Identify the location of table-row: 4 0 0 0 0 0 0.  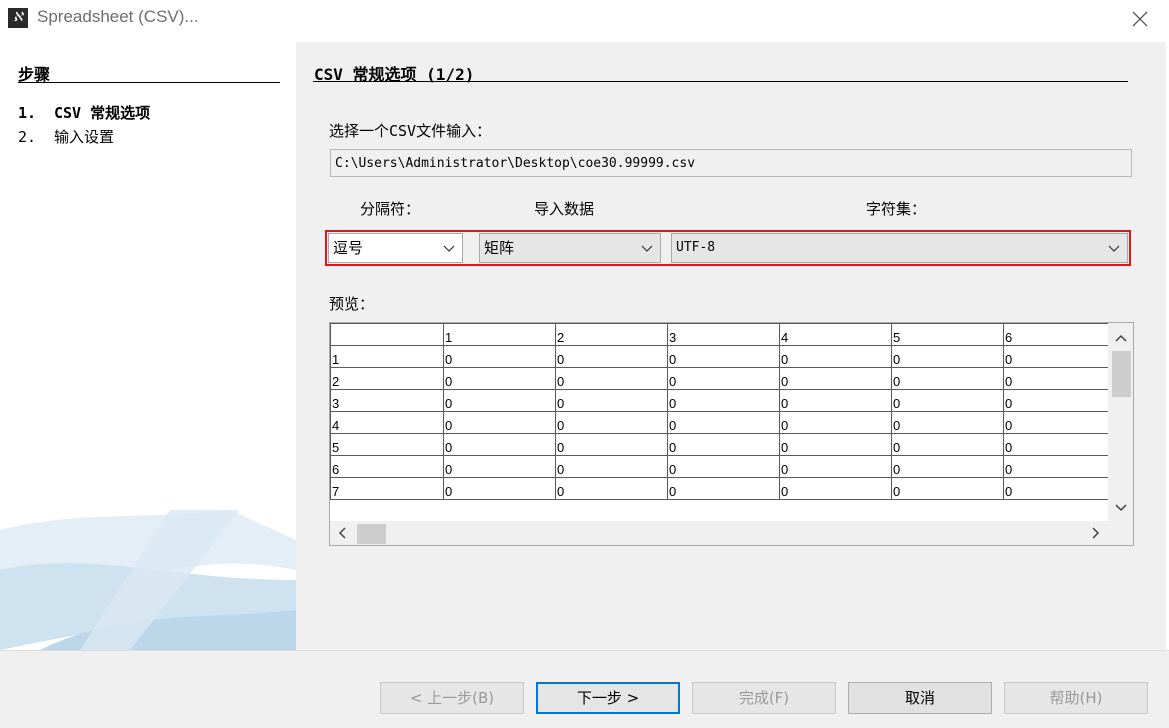
(723, 422).